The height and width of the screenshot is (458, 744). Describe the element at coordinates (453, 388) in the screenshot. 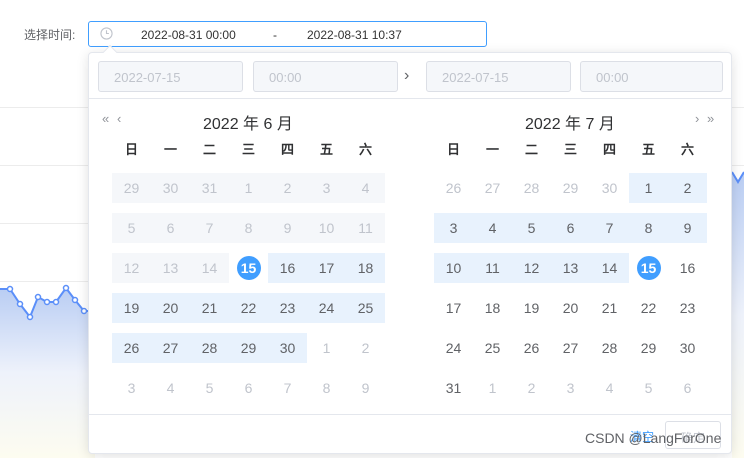

I see `day-cell: 31` at that location.